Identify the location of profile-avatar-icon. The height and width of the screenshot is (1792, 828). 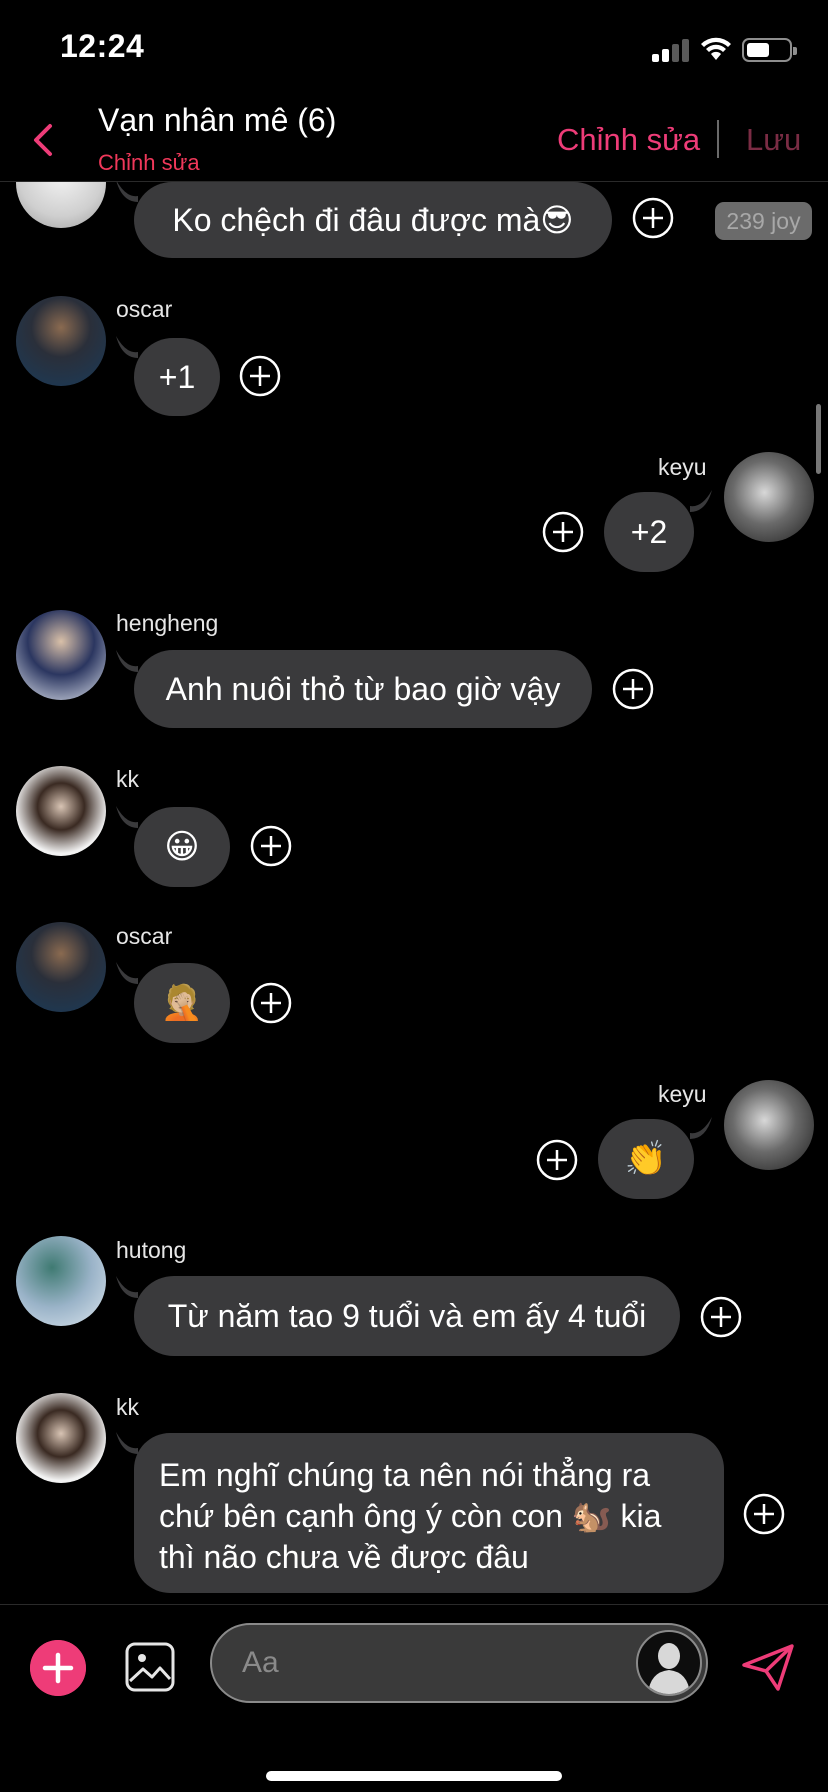
(669, 1663).